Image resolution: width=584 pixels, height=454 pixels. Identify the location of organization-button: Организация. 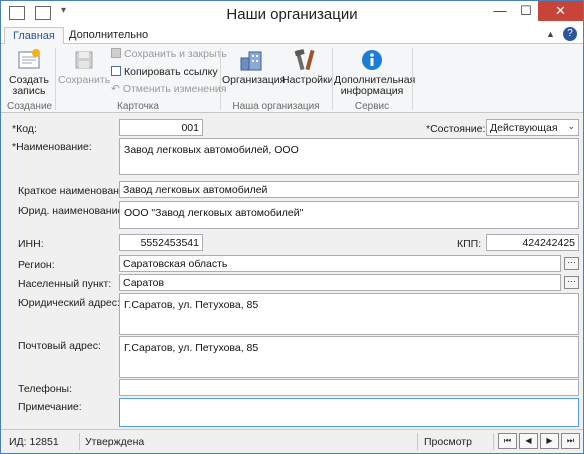
(254, 67).